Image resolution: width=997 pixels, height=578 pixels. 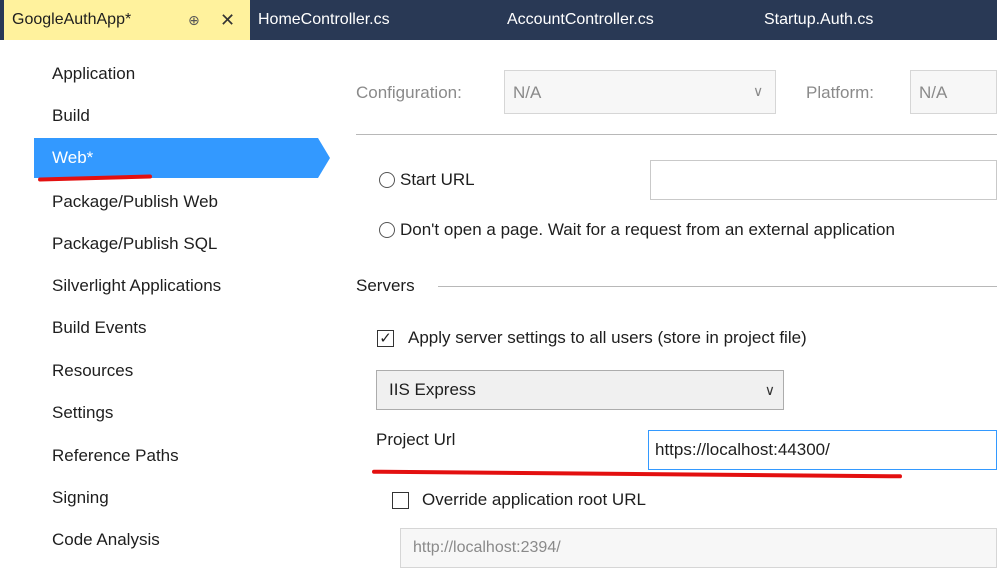 I want to click on configuration-value: N/A, so click(x=527, y=92).